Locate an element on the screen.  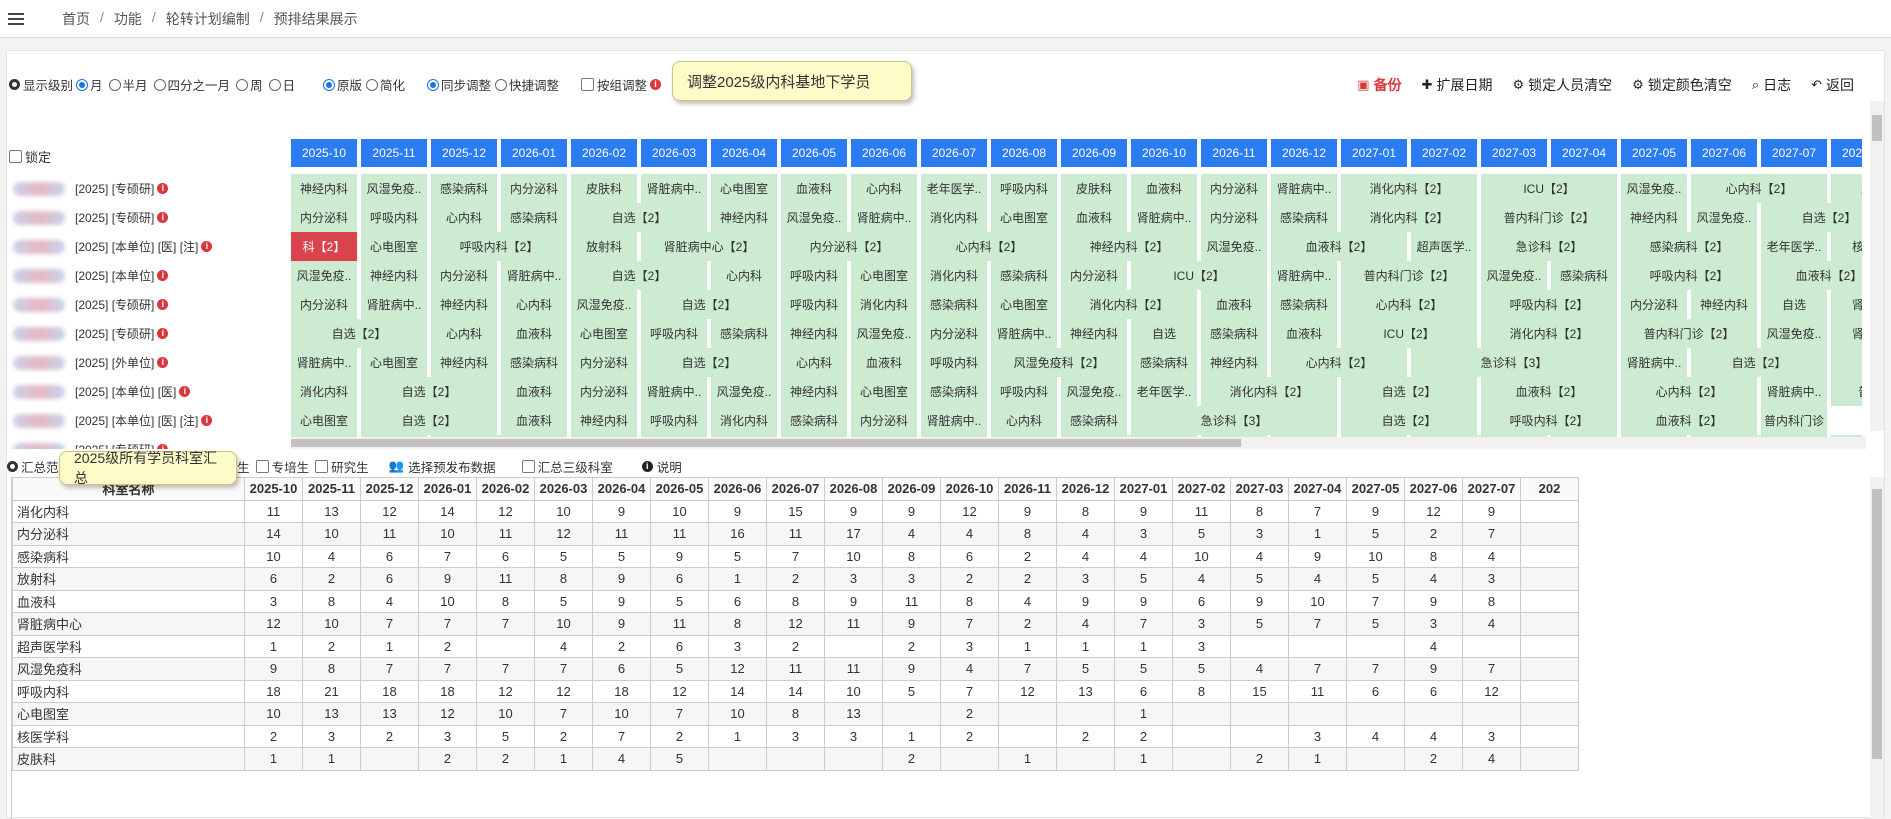
rotation-cell: 科【2】 is located at coordinates (324, 246).